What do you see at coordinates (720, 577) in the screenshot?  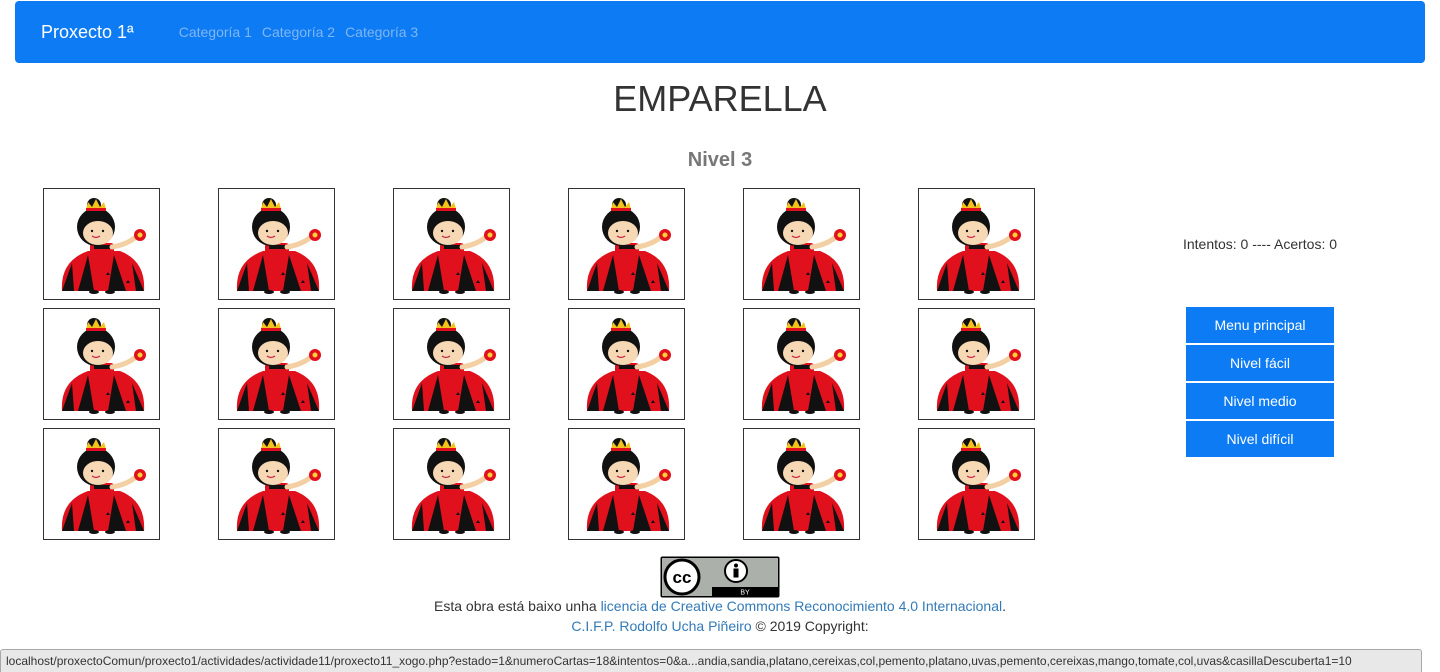 I see `creative-commons-badge: cc BY` at bounding box center [720, 577].